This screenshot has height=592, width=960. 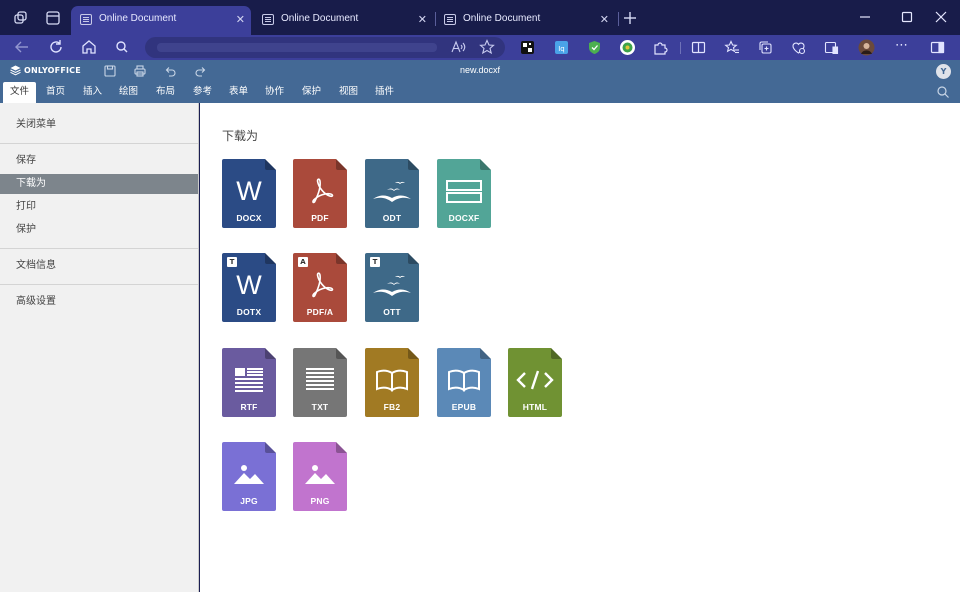 I want to click on format-pdf-a-button: PDF/A A, so click(x=320, y=287).